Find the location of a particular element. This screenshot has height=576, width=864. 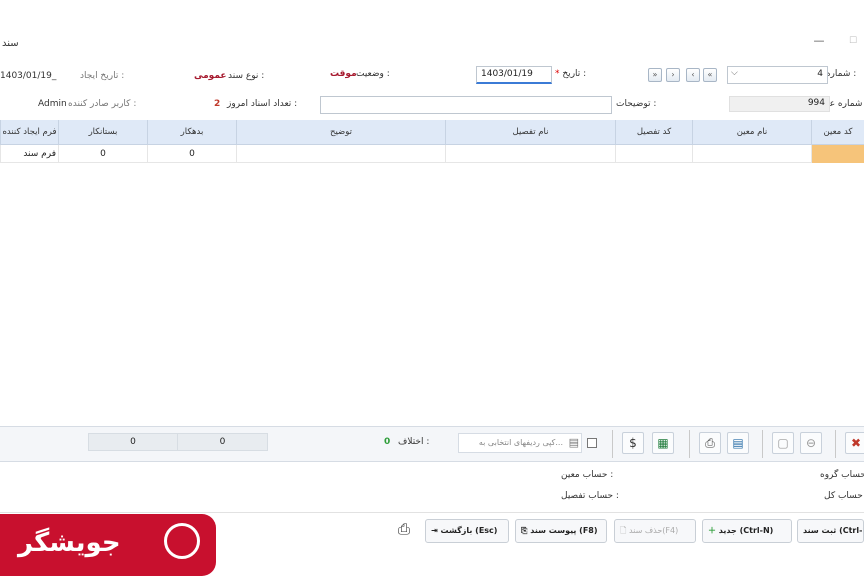

column-header-detail-code: کد تفصیل is located at coordinates (653, 132).